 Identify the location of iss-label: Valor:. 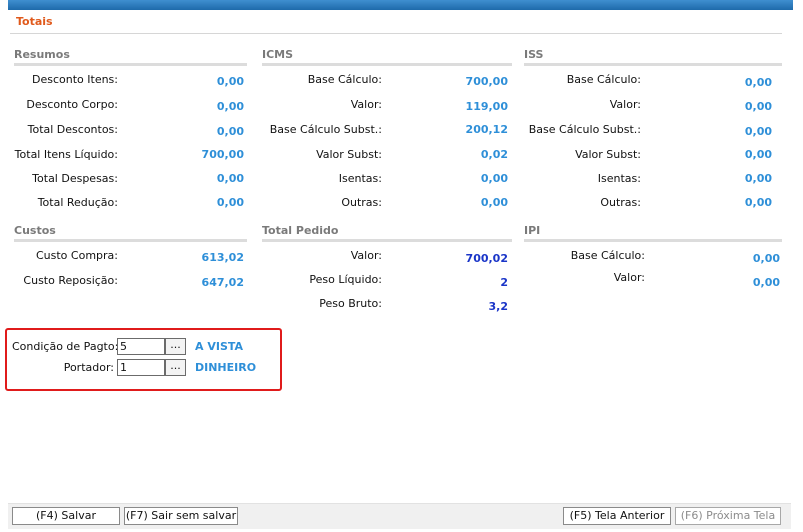
(625, 104).